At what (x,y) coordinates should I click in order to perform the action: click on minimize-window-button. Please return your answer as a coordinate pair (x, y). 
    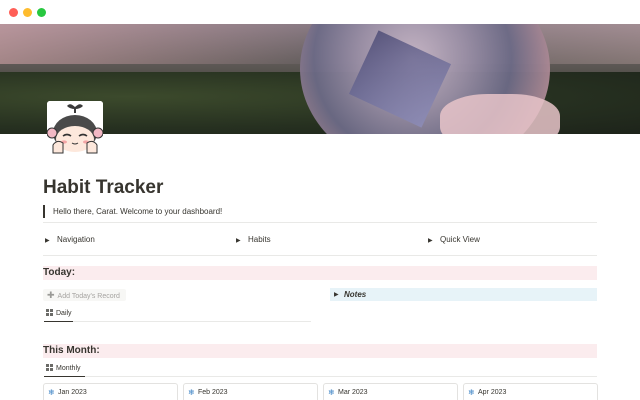
    Looking at the image, I should click on (27, 12).